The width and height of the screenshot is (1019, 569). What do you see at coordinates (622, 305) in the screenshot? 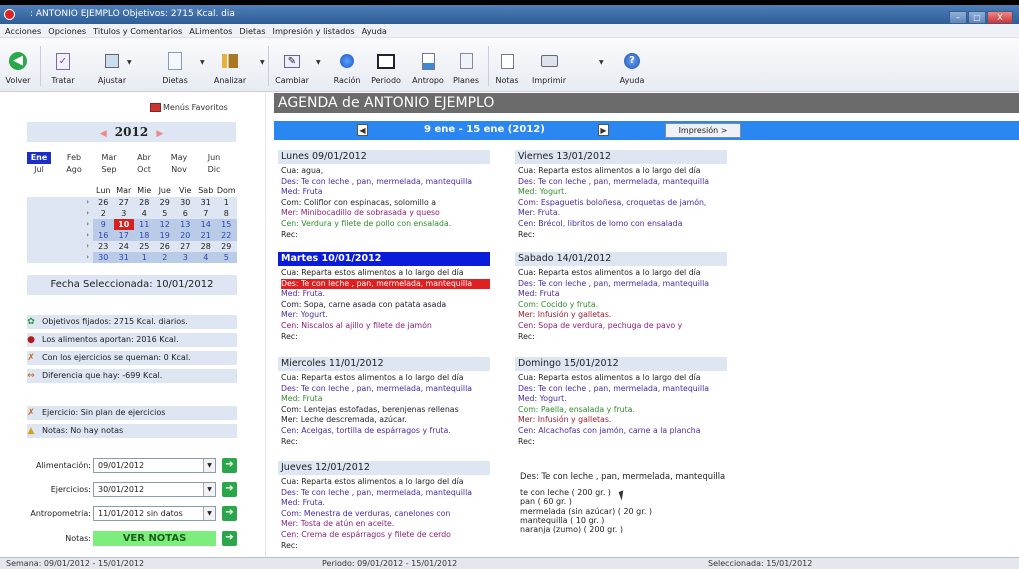
I see `meal-line: Com: Cocido y fruta.` at bounding box center [622, 305].